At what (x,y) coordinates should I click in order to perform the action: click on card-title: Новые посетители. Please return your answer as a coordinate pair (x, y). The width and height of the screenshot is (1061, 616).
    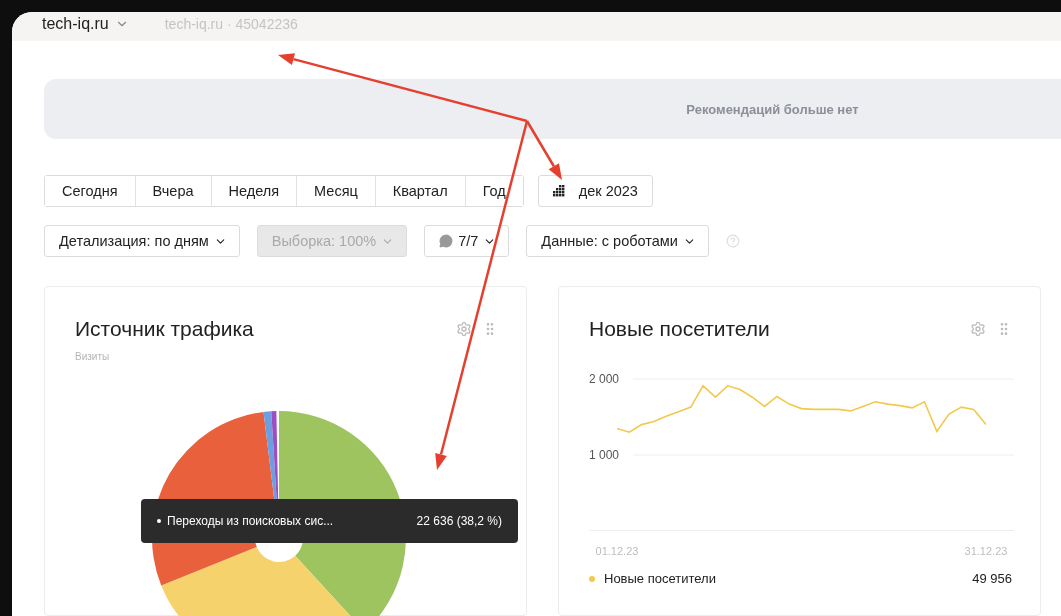
    Looking at the image, I should click on (679, 329).